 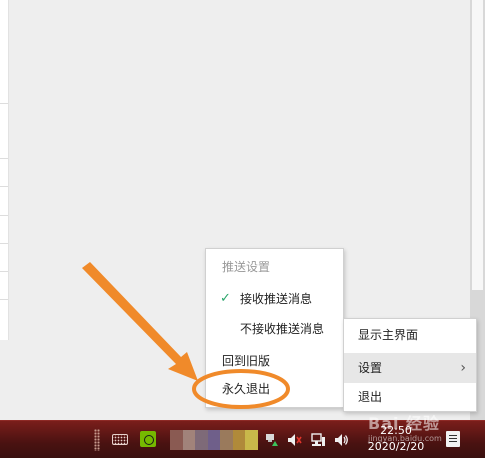 What do you see at coordinates (477, 145) in the screenshot?
I see `scrollbar-thumb` at bounding box center [477, 145].